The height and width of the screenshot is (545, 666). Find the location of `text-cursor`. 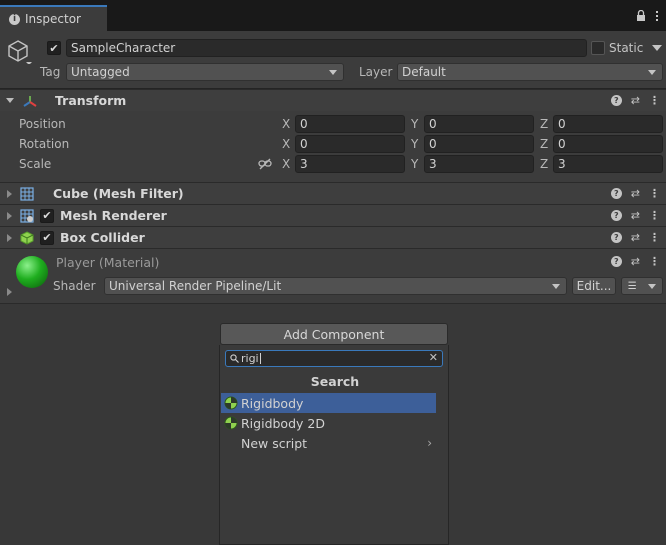

text-cursor is located at coordinates (260, 358).